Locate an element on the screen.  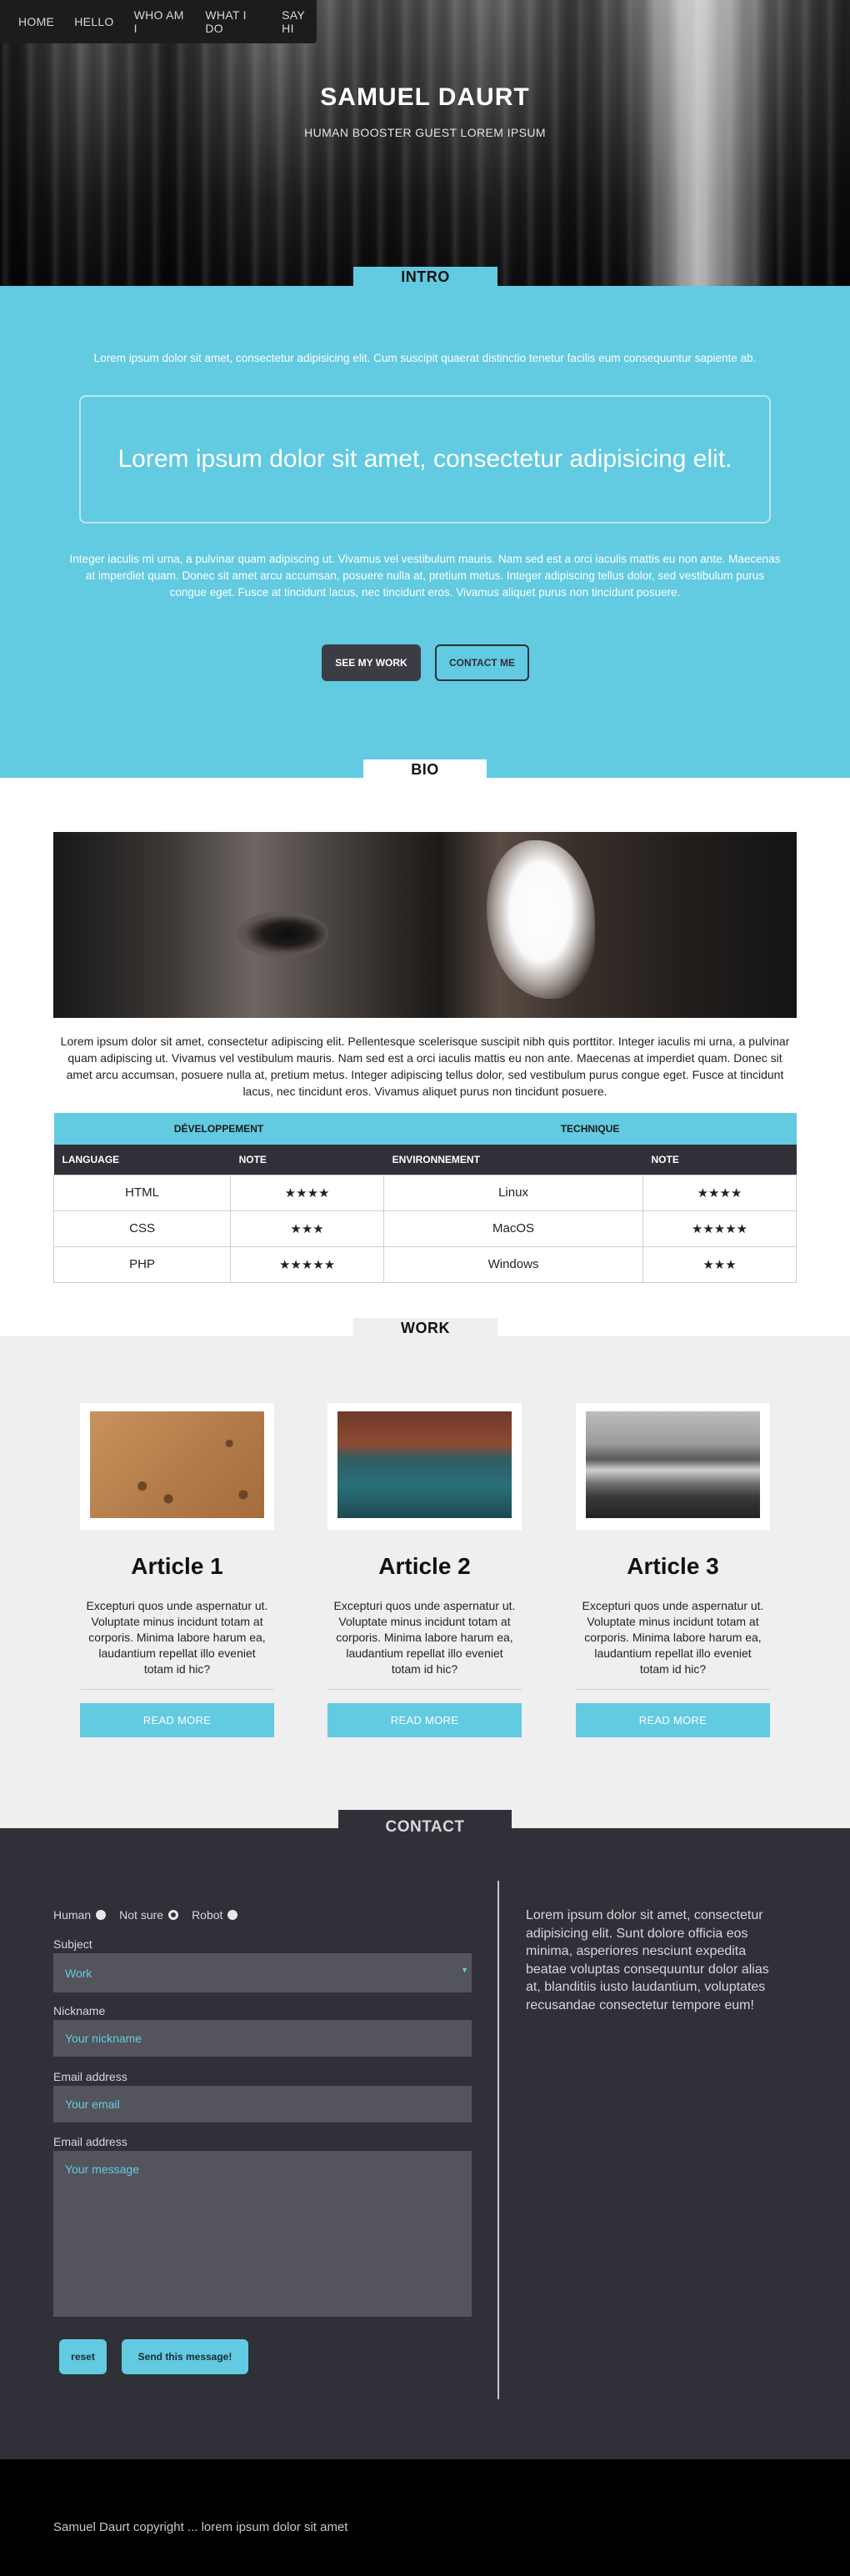
radio-not-sure is located at coordinates (173, 1915).